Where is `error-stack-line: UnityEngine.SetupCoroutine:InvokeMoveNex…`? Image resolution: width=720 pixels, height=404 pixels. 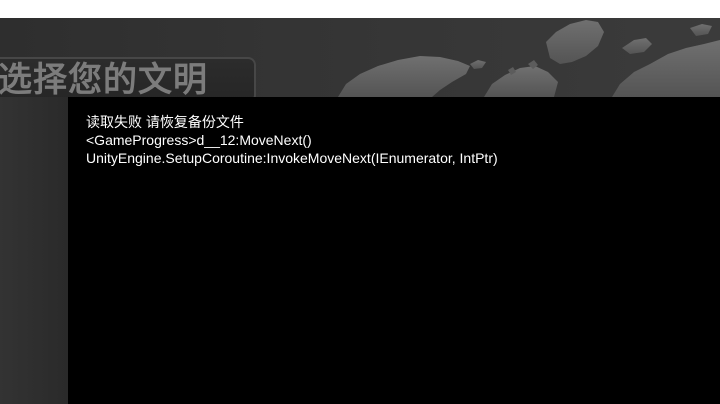 error-stack-line: UnityEngine.SetupCoroutine:InvokeMoveNex… is located at coordinates (292, 158).